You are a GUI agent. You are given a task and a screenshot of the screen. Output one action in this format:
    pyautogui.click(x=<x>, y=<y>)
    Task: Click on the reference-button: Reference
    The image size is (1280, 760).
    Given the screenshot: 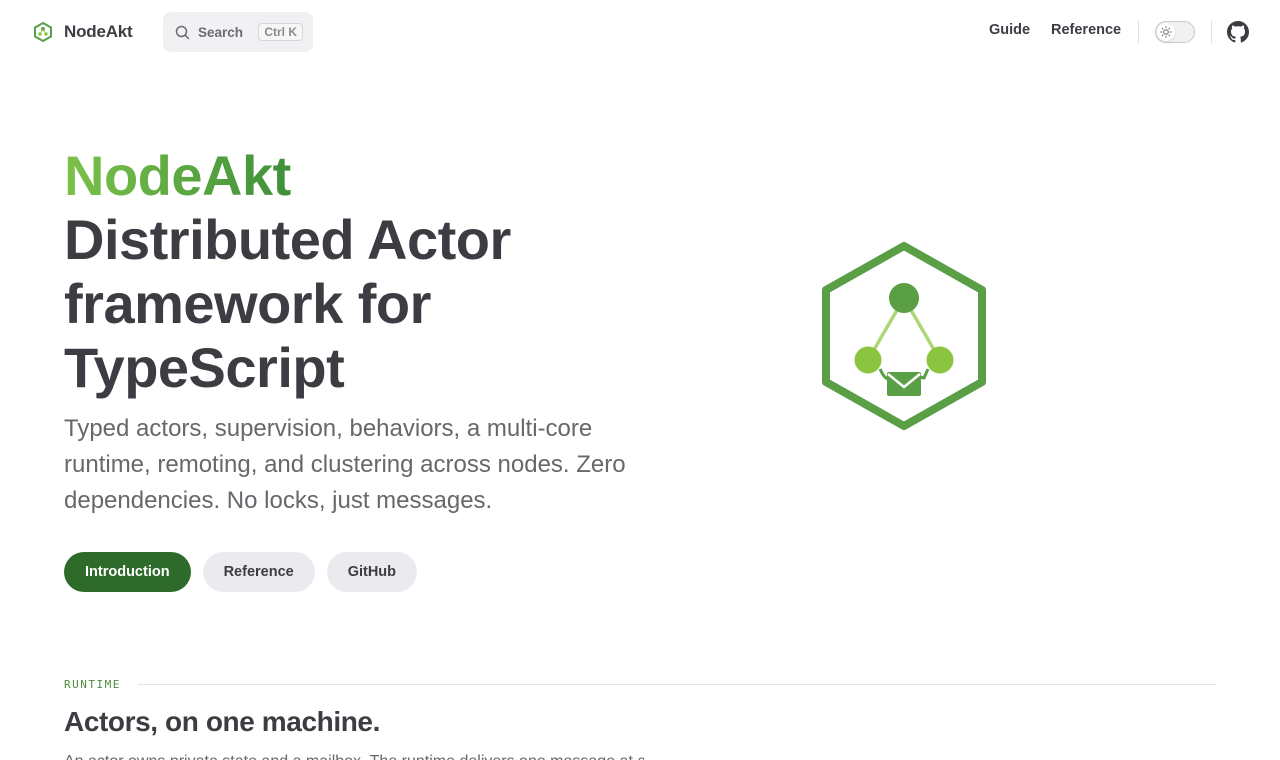 What is the action you would take?
    pyautogui.click(x=258, y=572)
    